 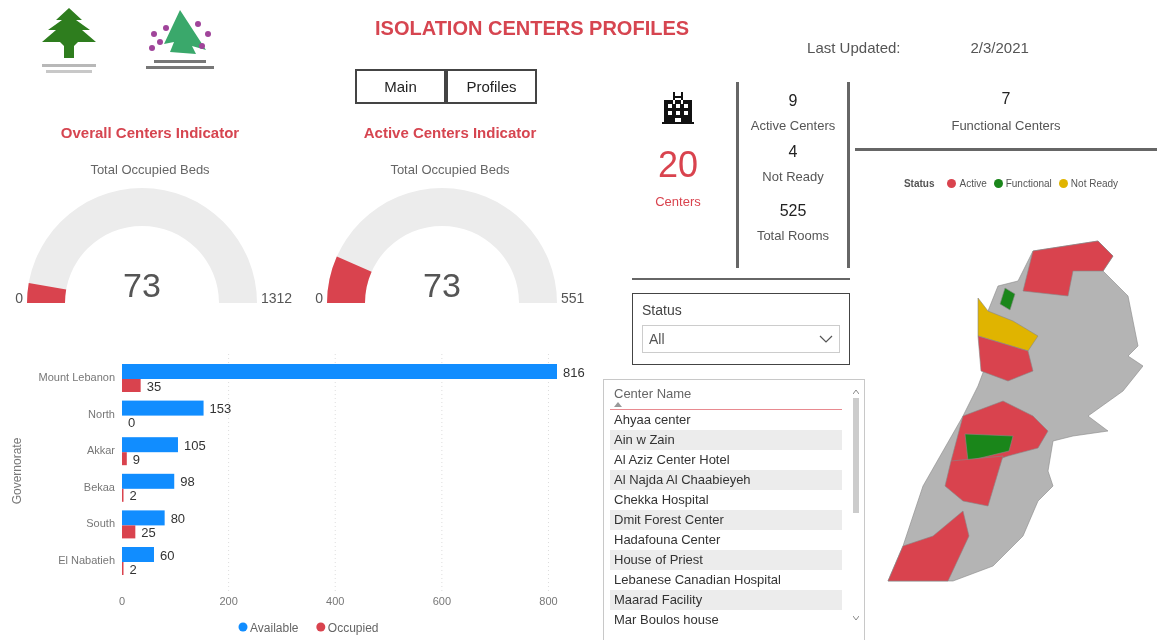 What do you see at coordinates (1028, 183) in the screenshot?
I see `legend-label: Functional` at bounding box center [1028, 183].